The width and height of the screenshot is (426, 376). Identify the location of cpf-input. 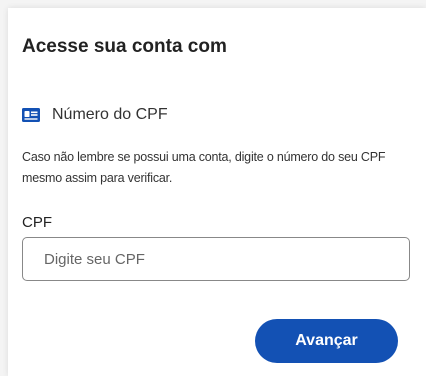
(216, 259).